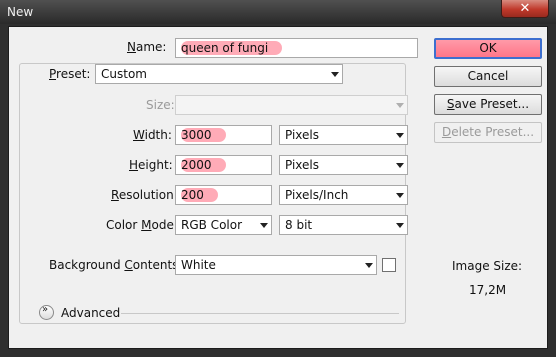  Describe the element at coordinates (147, 47) in the screenshot. I see `name-label: Name:` at that location.